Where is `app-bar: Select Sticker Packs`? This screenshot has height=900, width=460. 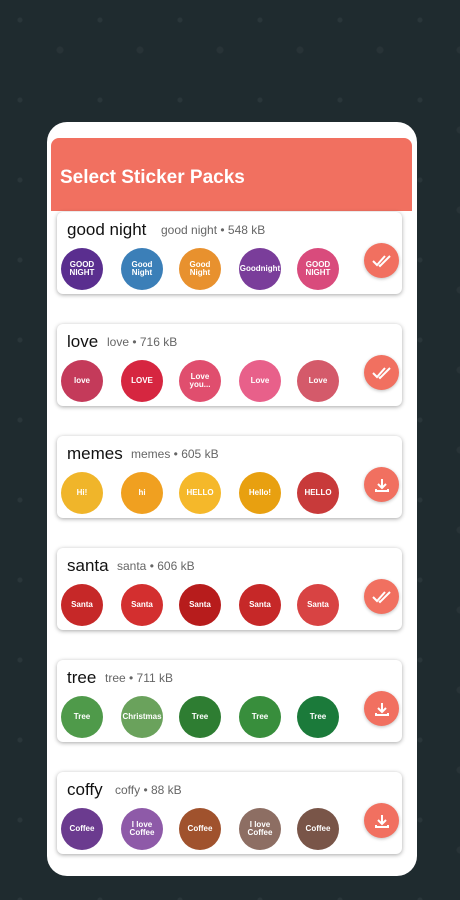 app-bar: Select Sticker Packs is located at coordinates (231, 174).